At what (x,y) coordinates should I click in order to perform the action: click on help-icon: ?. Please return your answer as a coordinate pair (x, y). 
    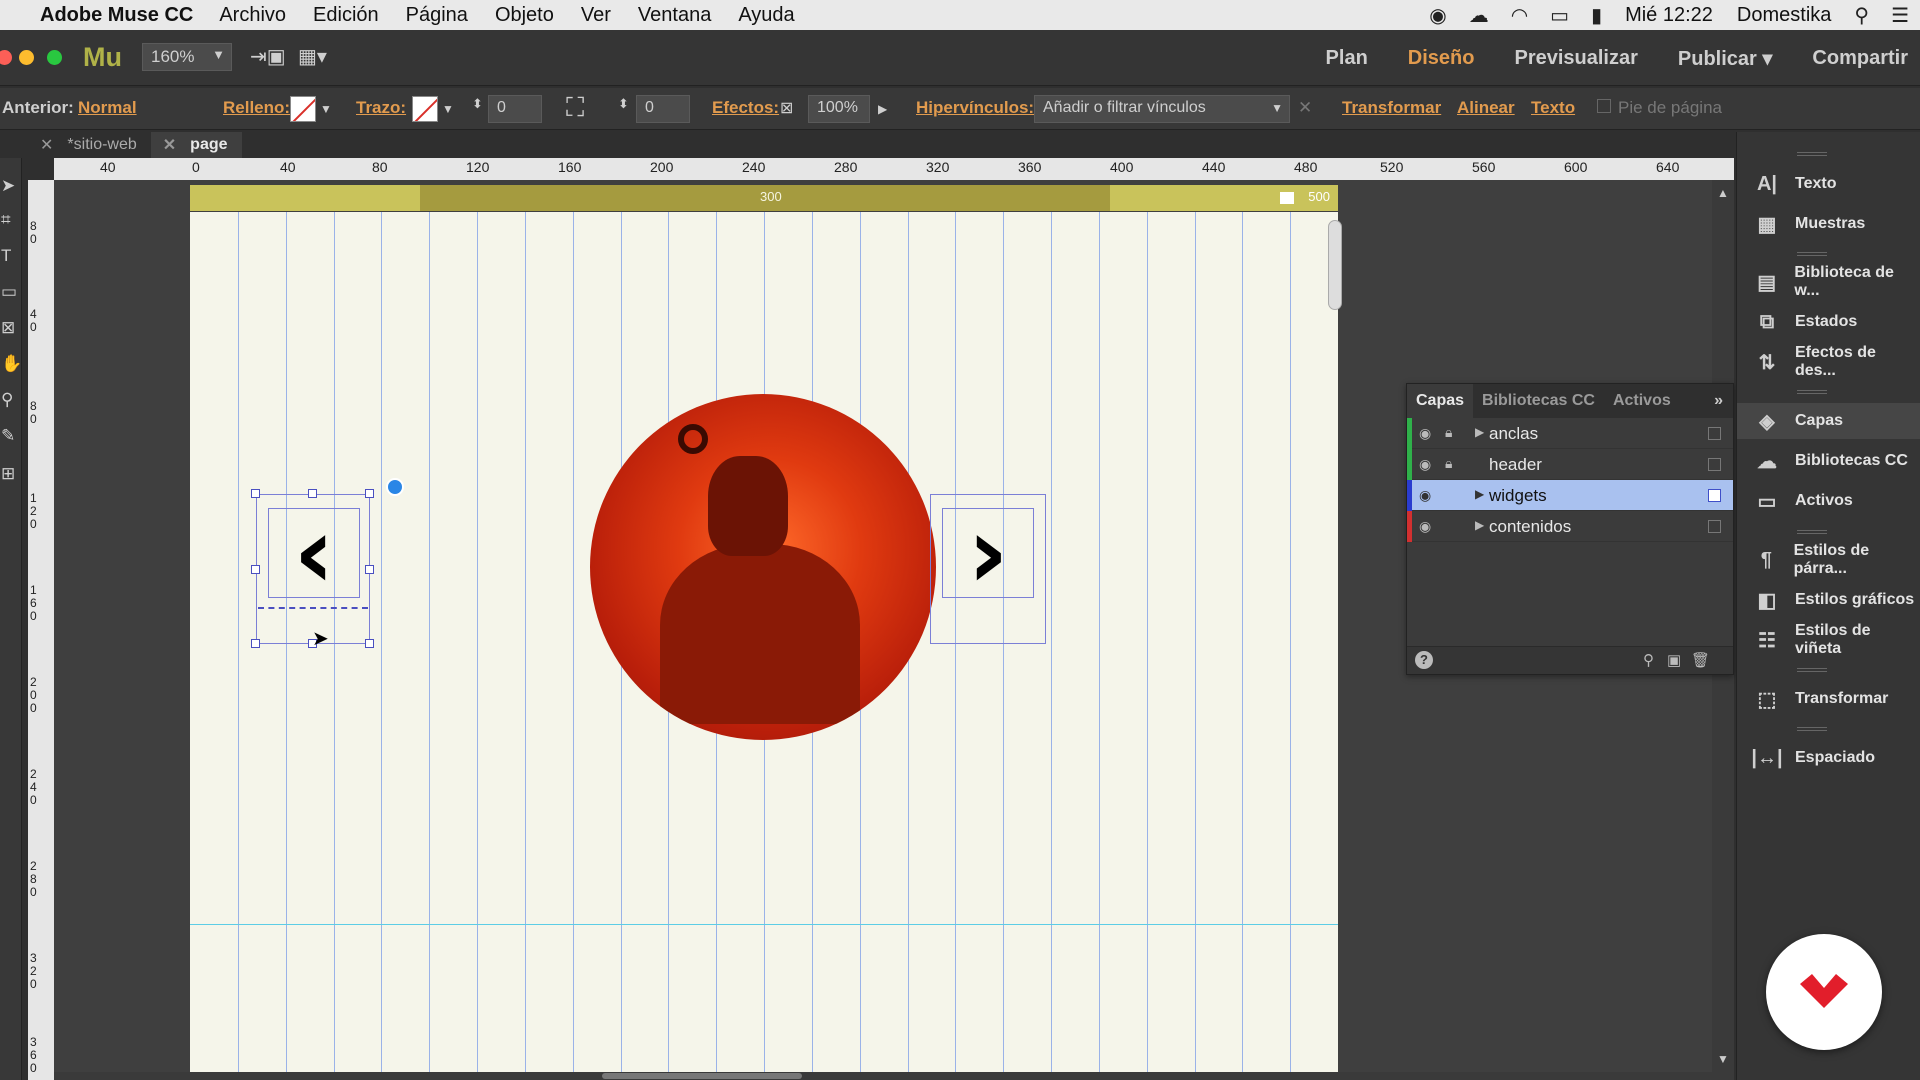
    Looking at the image, I should click on (1424, 660).